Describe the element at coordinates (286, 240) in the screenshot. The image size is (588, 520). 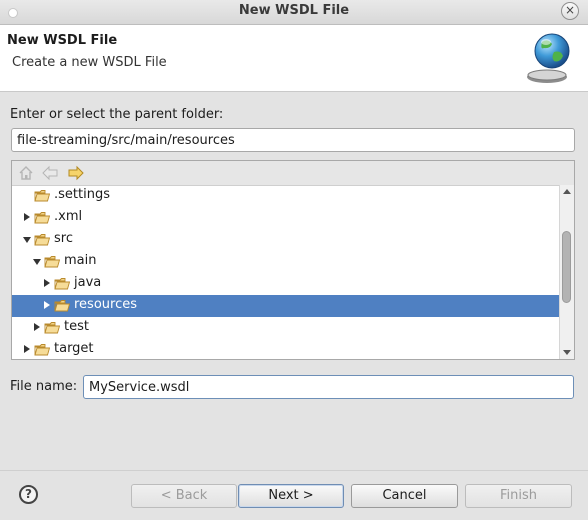
I see `tree-item-src: src` at that location.